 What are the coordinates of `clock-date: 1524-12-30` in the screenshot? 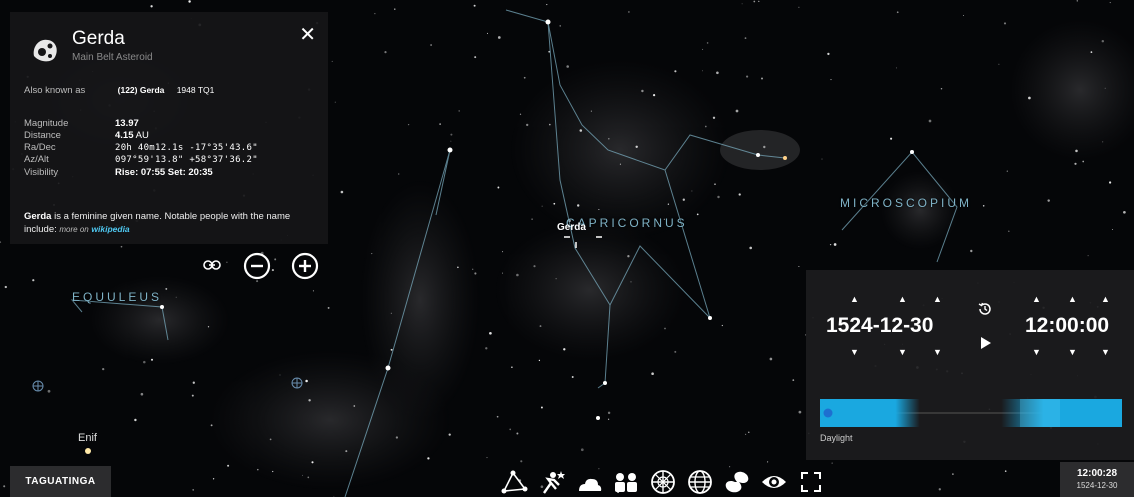 It's located at (1097, 485).